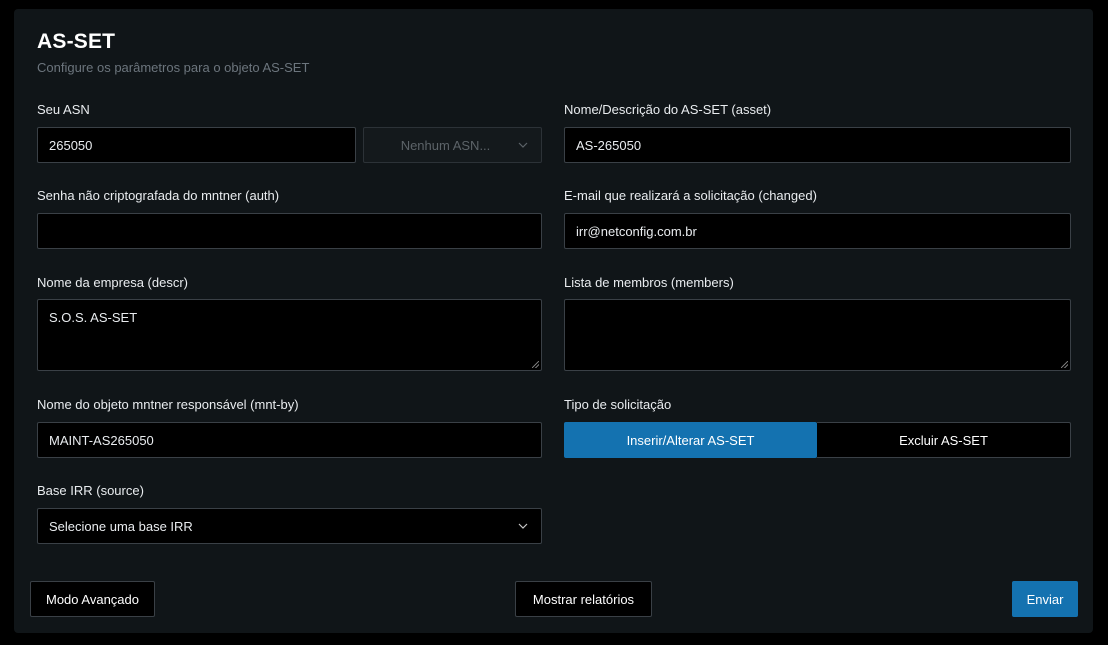  I want to click on request-type-delete-button: Excluir AS-SET, so click(944, 440).